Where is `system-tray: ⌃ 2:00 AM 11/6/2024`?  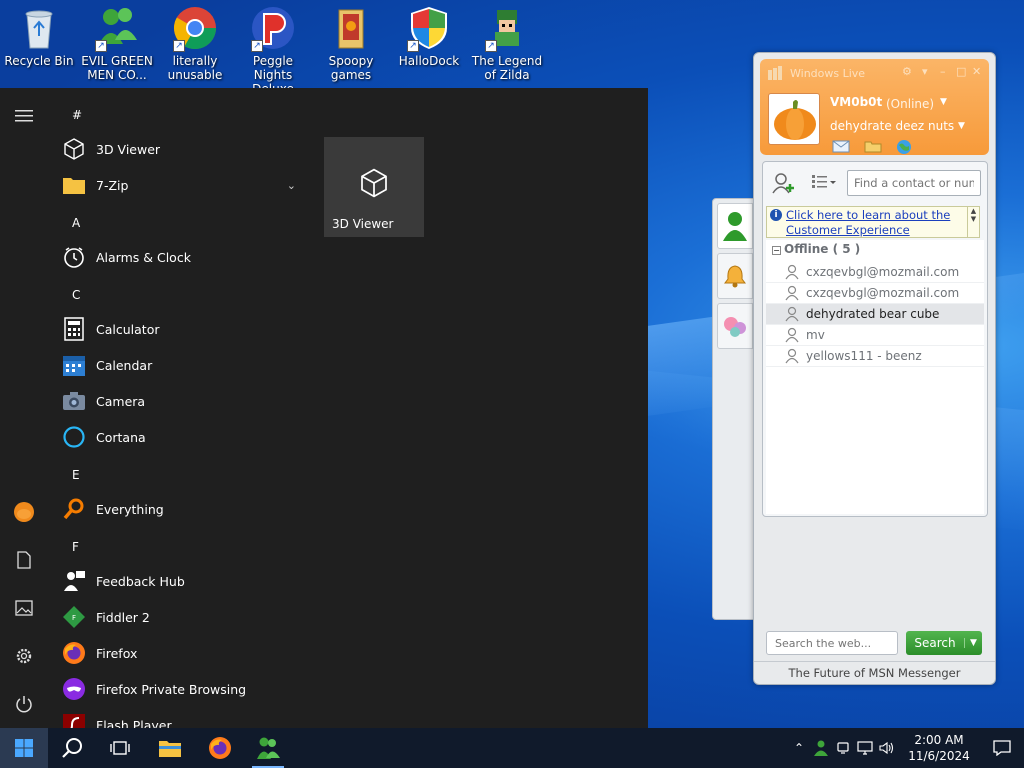 system-tray: ⌃ 2:00 AM 11/6/2024 is located at coordinates (906, 748).